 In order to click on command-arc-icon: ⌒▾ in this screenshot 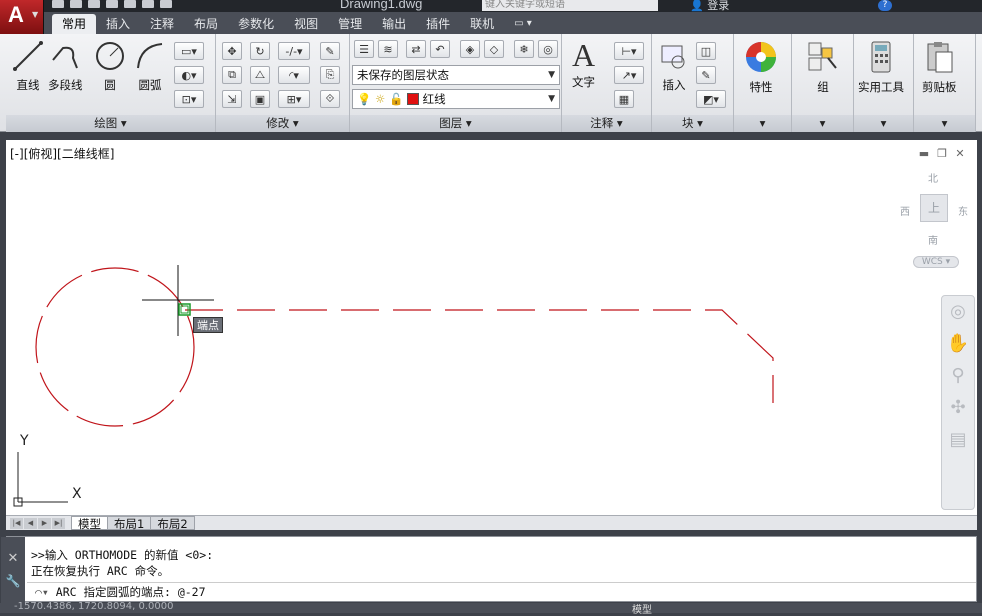, I will do `click(45, 592)`.